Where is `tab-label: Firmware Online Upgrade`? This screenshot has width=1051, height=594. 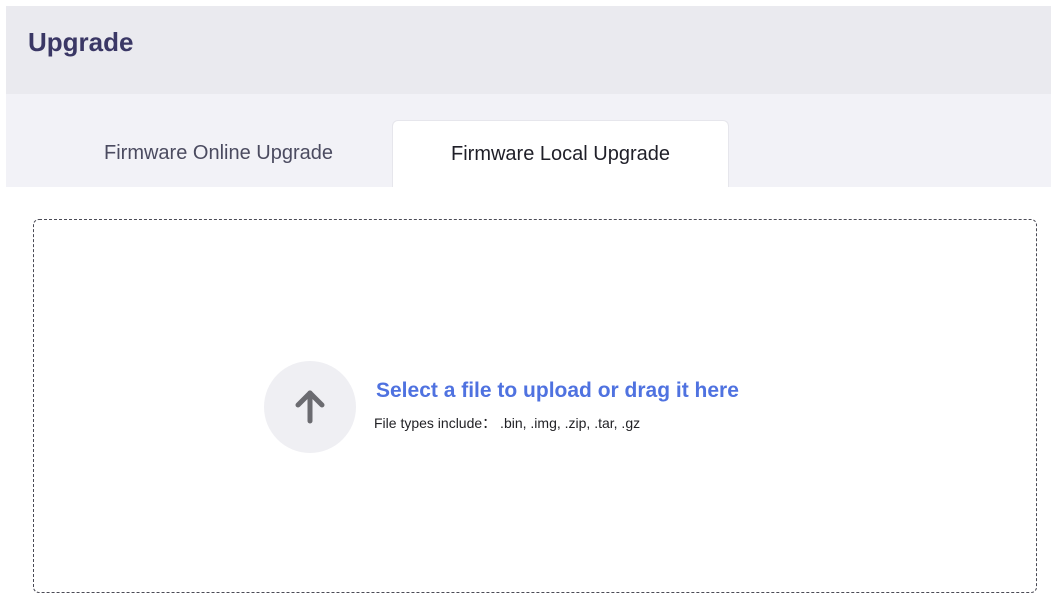 tab-label: Firmware Online Upgrade is located at coordinates (218, 153).